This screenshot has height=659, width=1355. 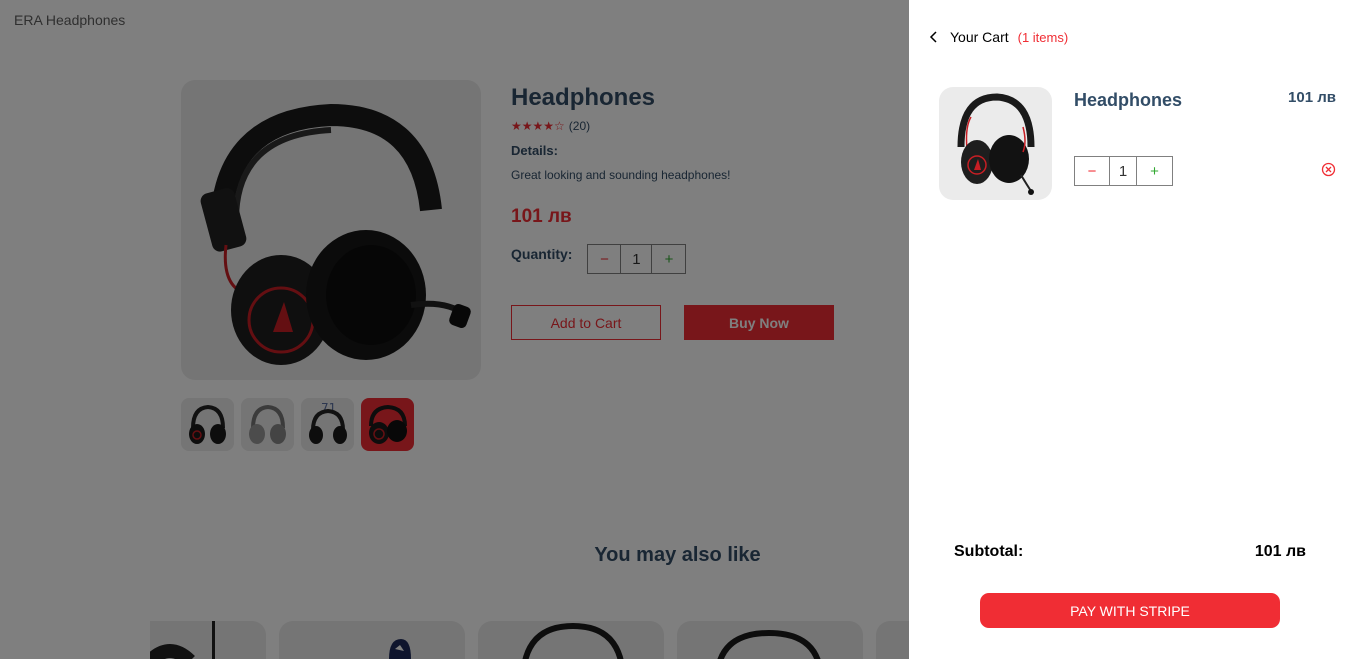 What do you see at coordinates (1043, 37) in the screenshot?
I see `cart-item-count: (1 items)` at bounding box center [1043, 37].